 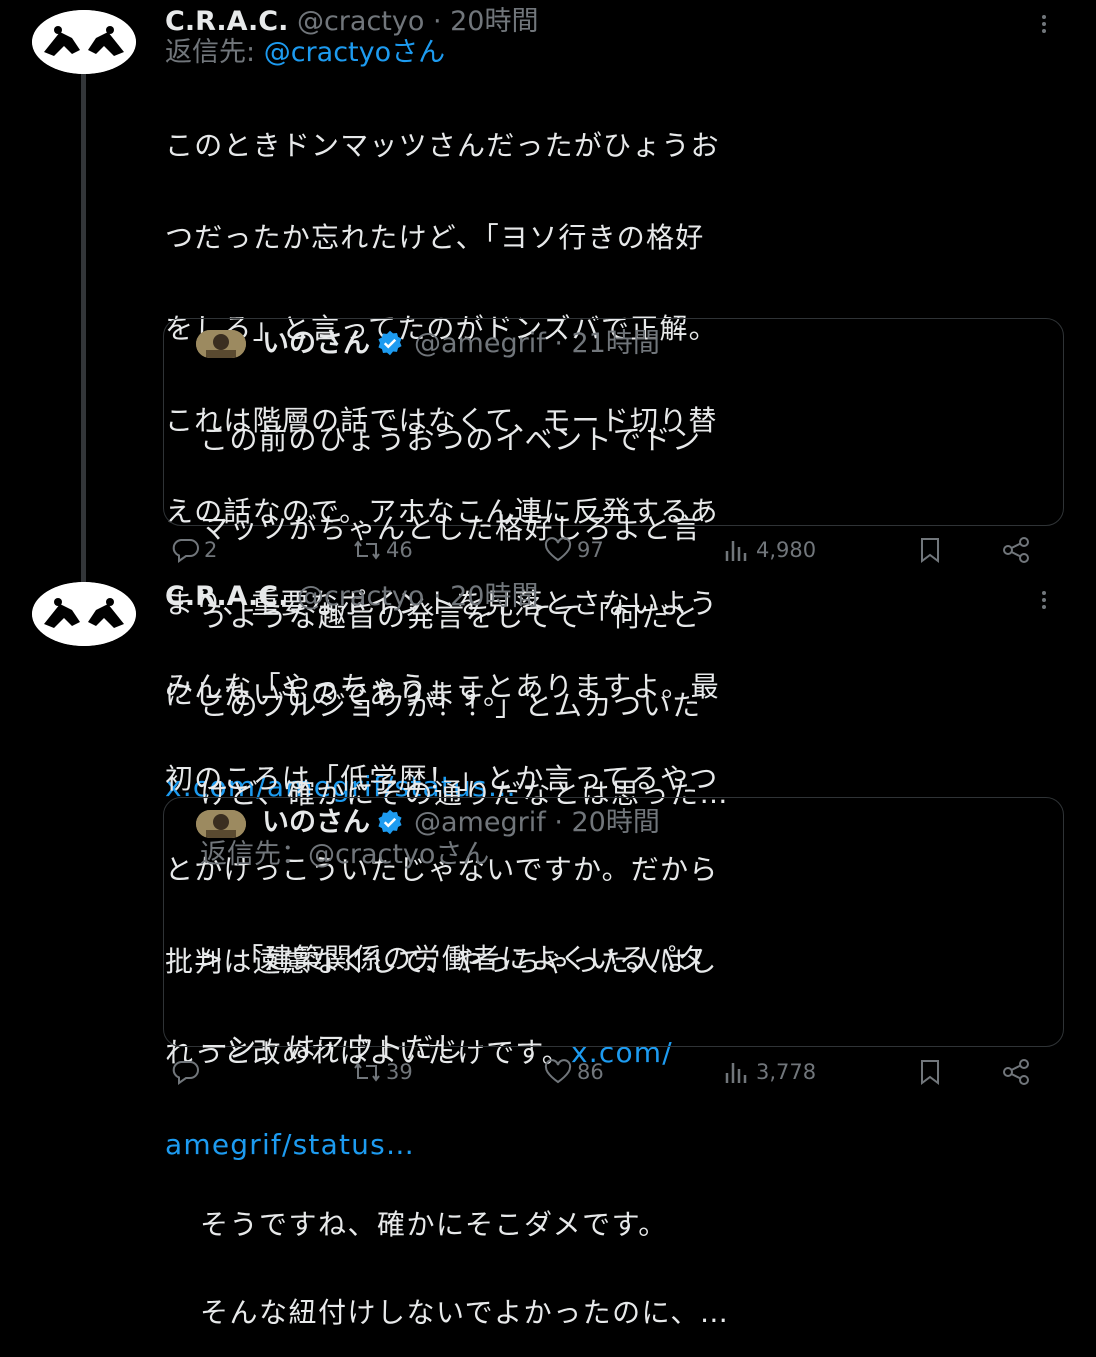 I want to click on text-line: 初のころは「低学歴！」とか言ってるやつ, so click(x=442, y=778).